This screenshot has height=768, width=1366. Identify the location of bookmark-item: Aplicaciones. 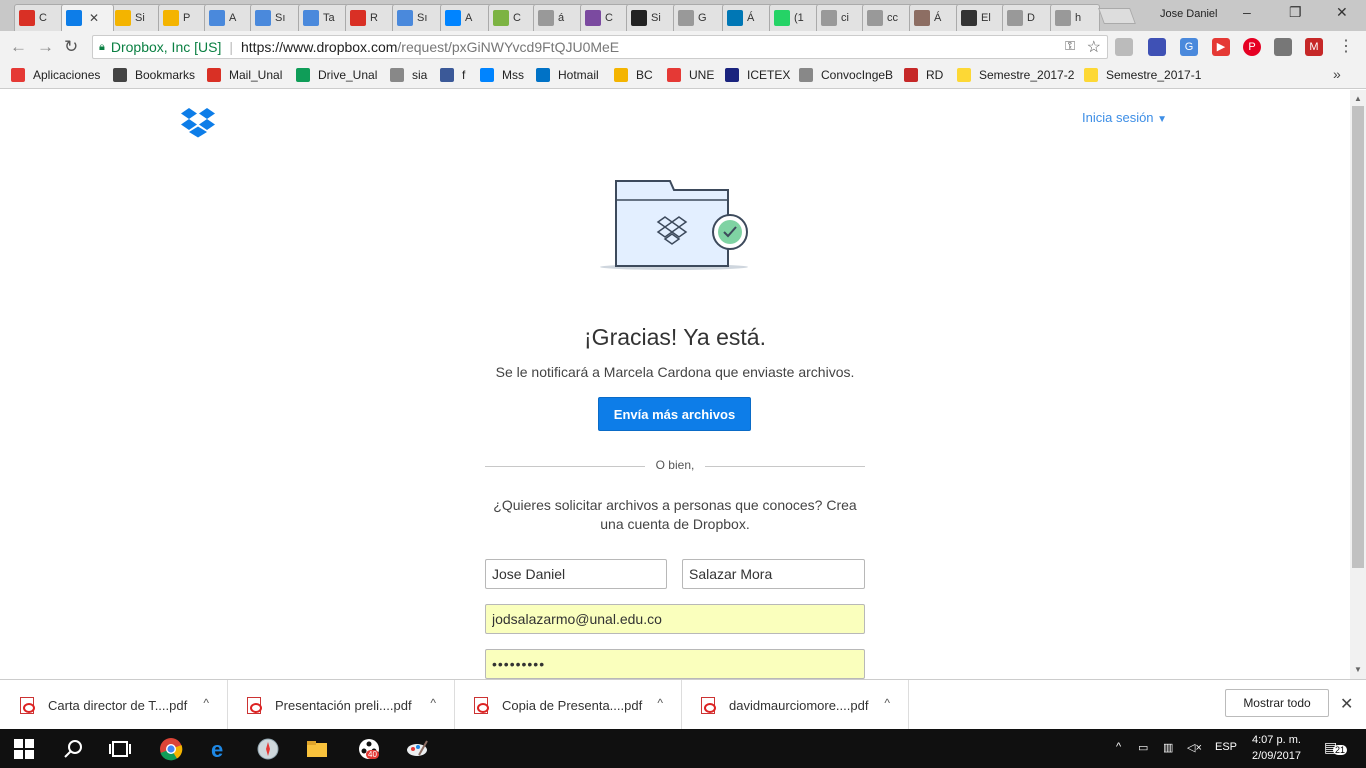
(55, 75).